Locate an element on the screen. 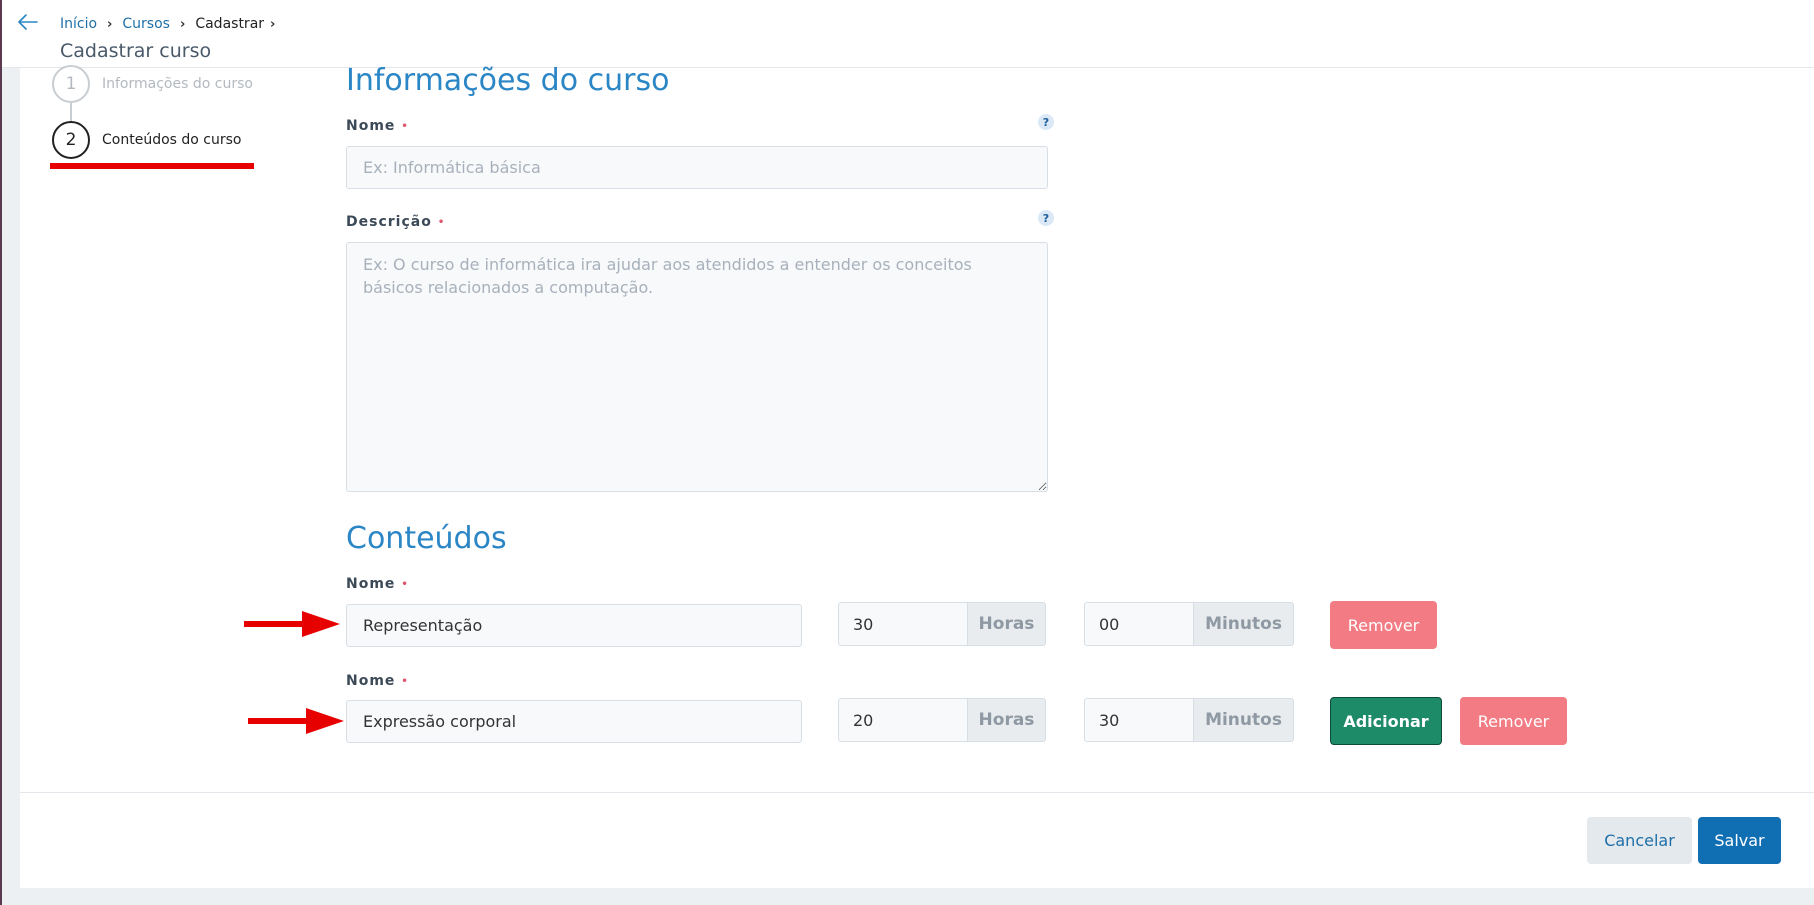  section-title-contents: Conteúdos is located at coordinates (426, 538).